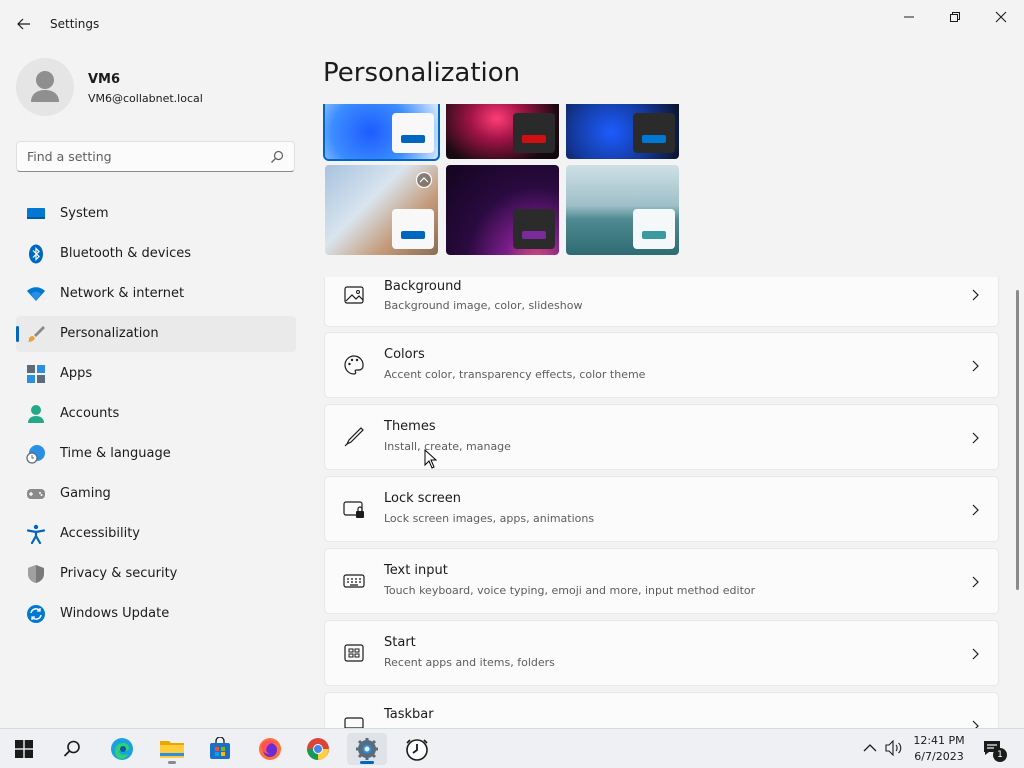 The height and width of the screenshot is (768, 1024). Describe the element at coordinates (36, 294) in the screenshot. I see `wifi-icon` at that location.